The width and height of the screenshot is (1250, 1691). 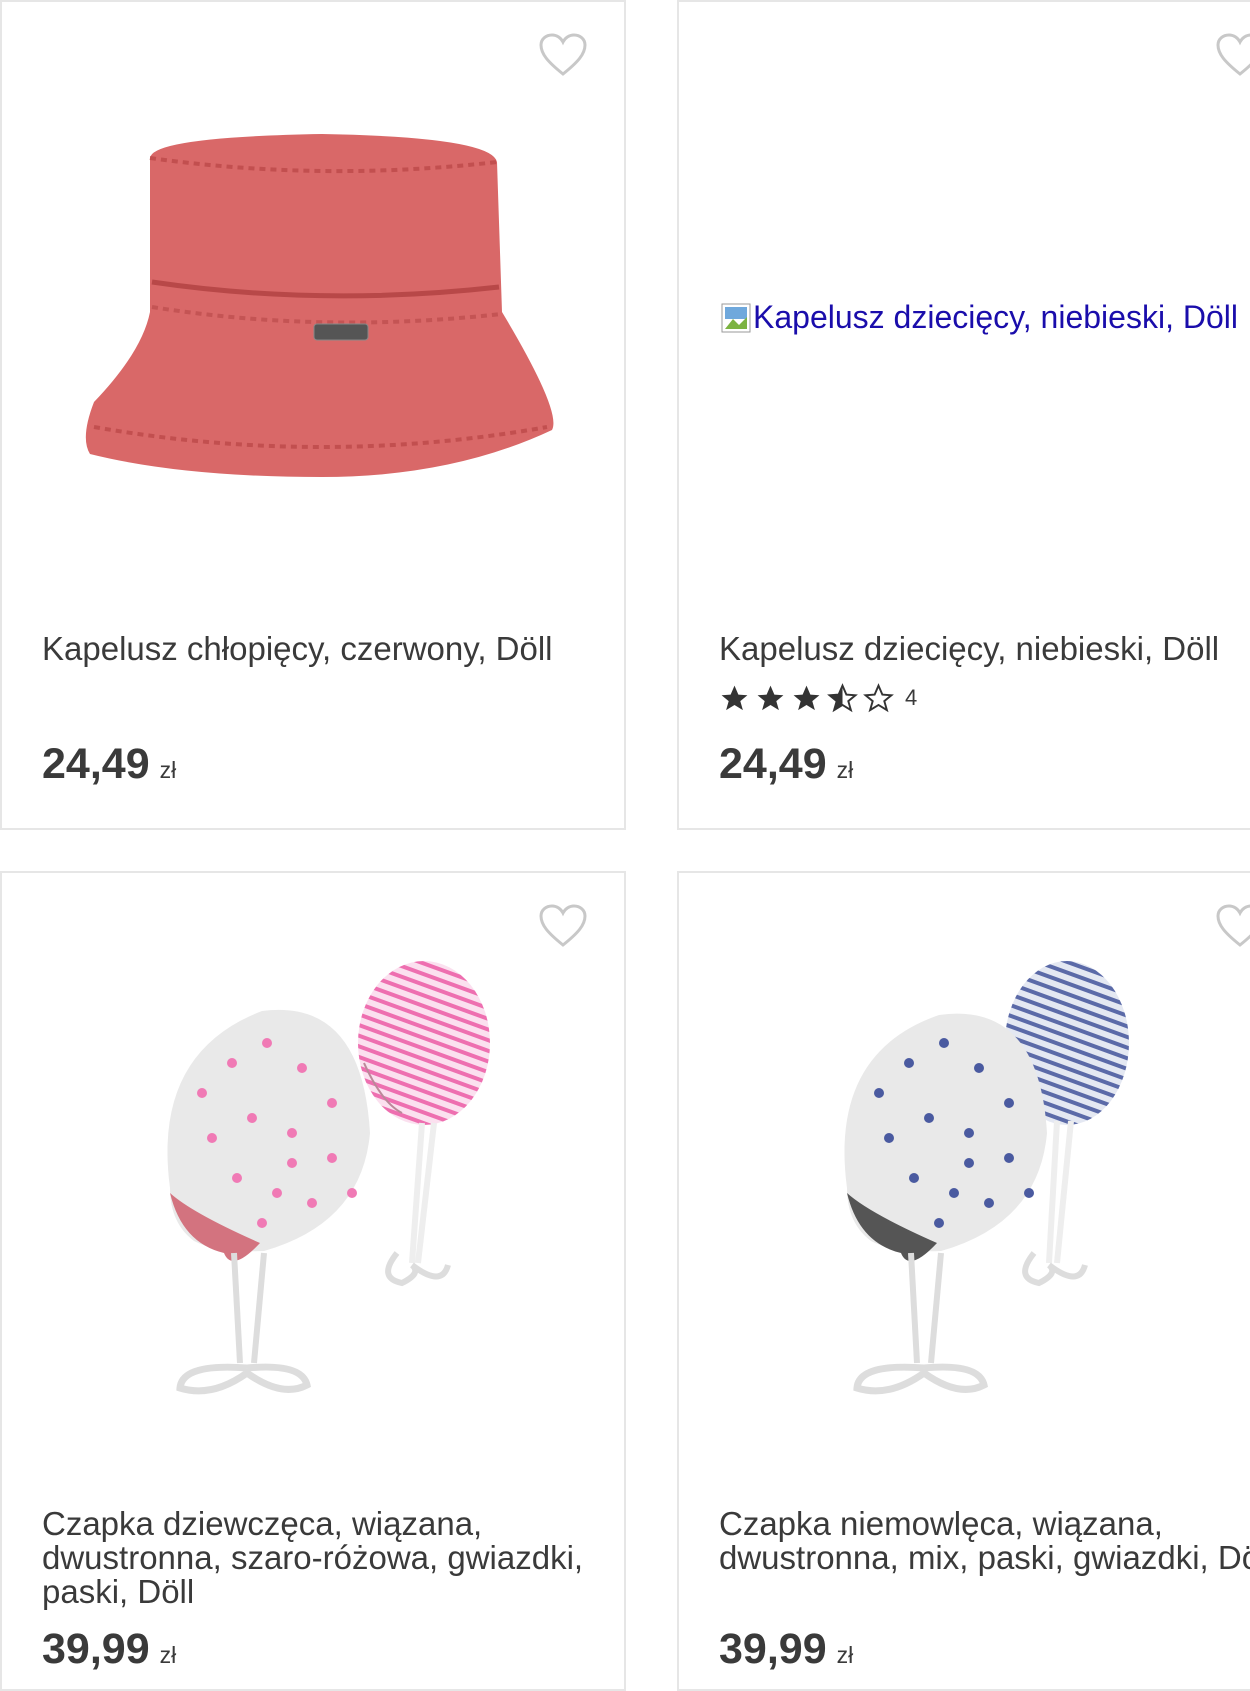 I want to click on star-empty-icon, so click(x=878, y=697).